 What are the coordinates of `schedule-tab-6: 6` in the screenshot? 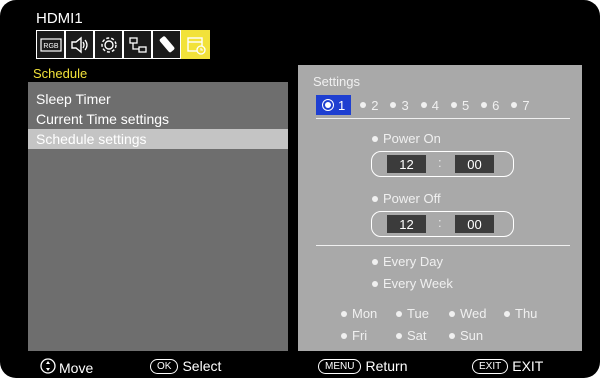 It's located at (490, 105).